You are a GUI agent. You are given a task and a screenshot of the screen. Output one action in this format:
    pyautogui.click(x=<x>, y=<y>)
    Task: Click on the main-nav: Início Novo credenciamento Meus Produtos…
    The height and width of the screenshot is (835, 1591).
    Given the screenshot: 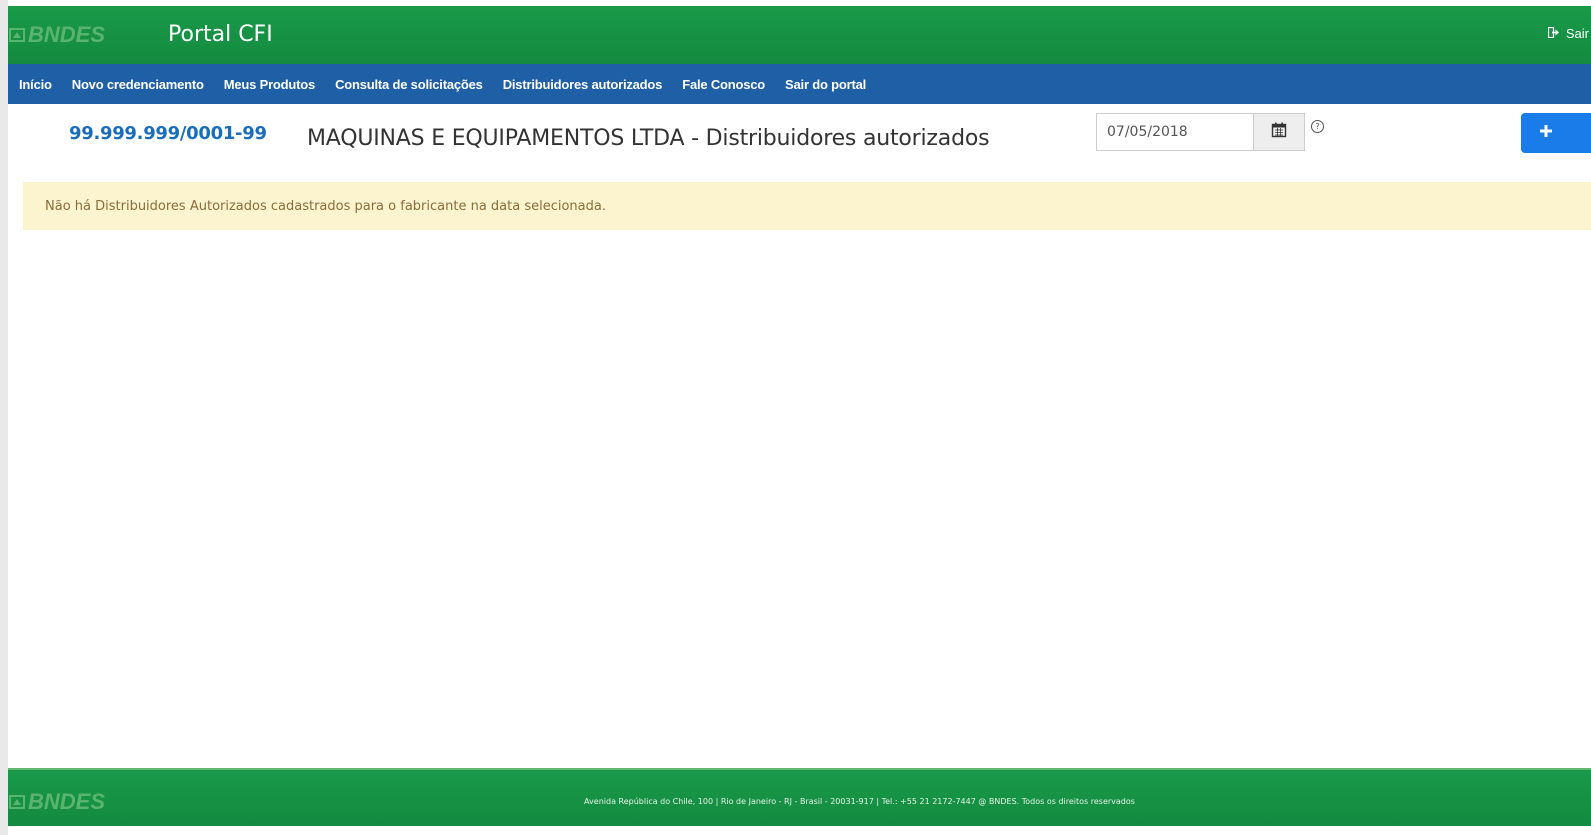 What is the action you would take?
    pyautogui.click(x=799, y=84)
    